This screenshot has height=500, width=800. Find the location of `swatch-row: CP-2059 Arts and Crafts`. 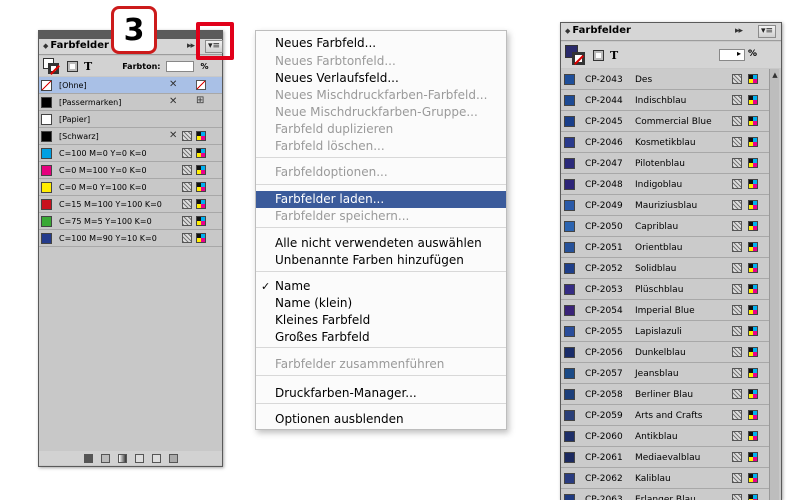

swatch-row: CP-2059 Arts and Crafts is located at coordinates (665, 415).